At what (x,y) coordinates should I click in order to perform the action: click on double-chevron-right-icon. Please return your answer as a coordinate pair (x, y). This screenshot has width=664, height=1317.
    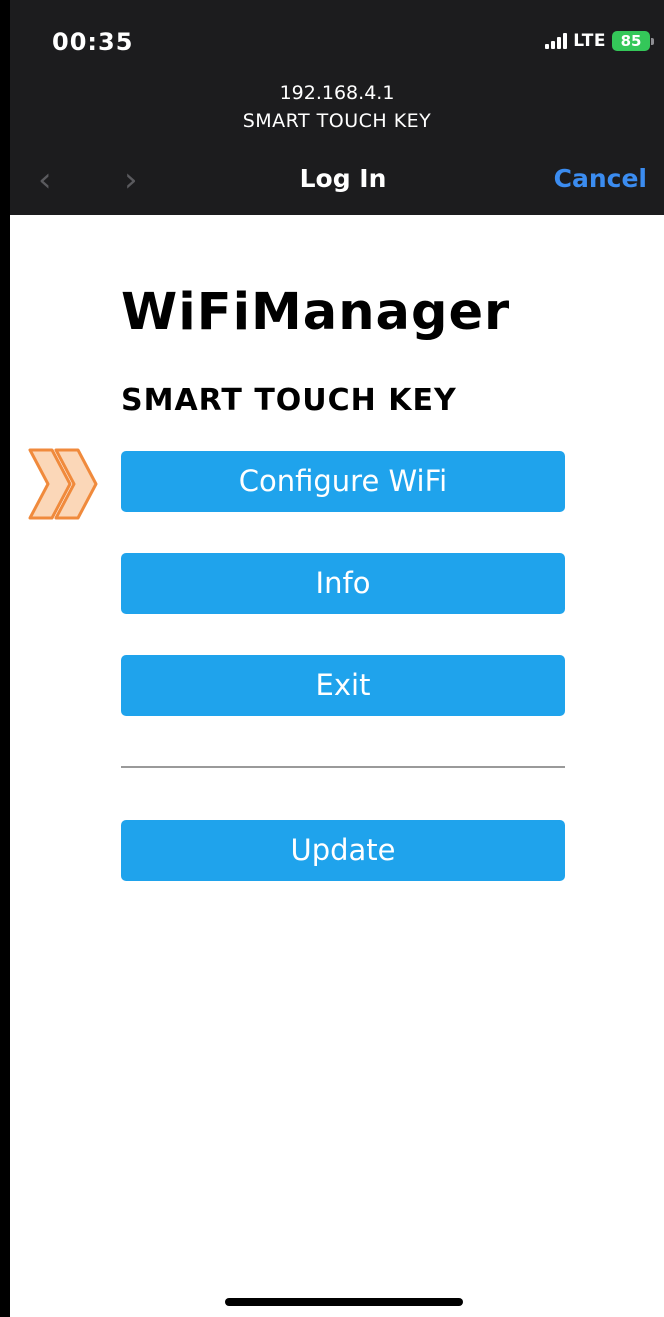
    Looking at the image, I should click on (63, 484).